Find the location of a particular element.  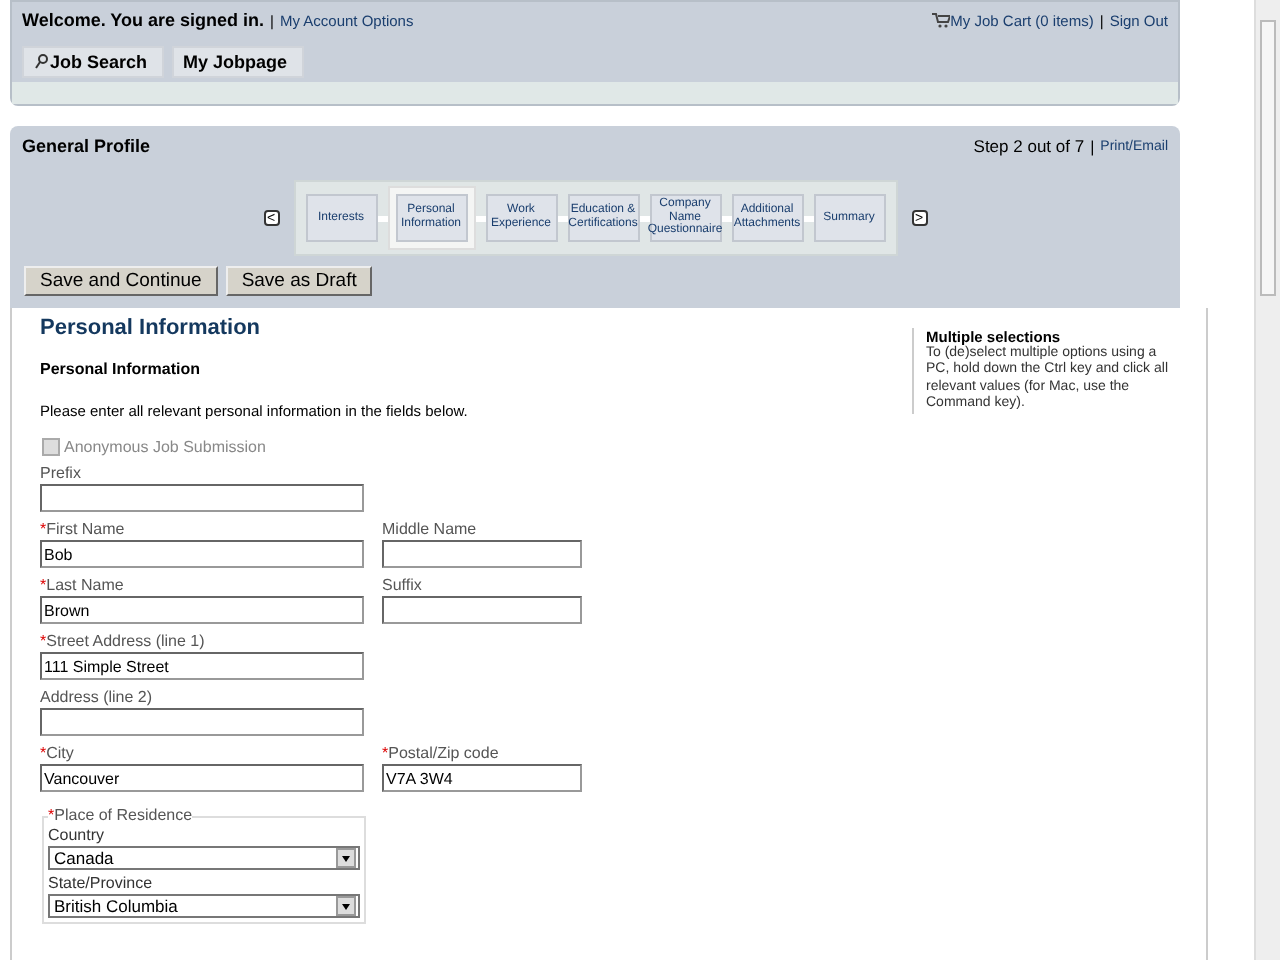

dropdown: British Columbia is located at coordinates (204, 906).